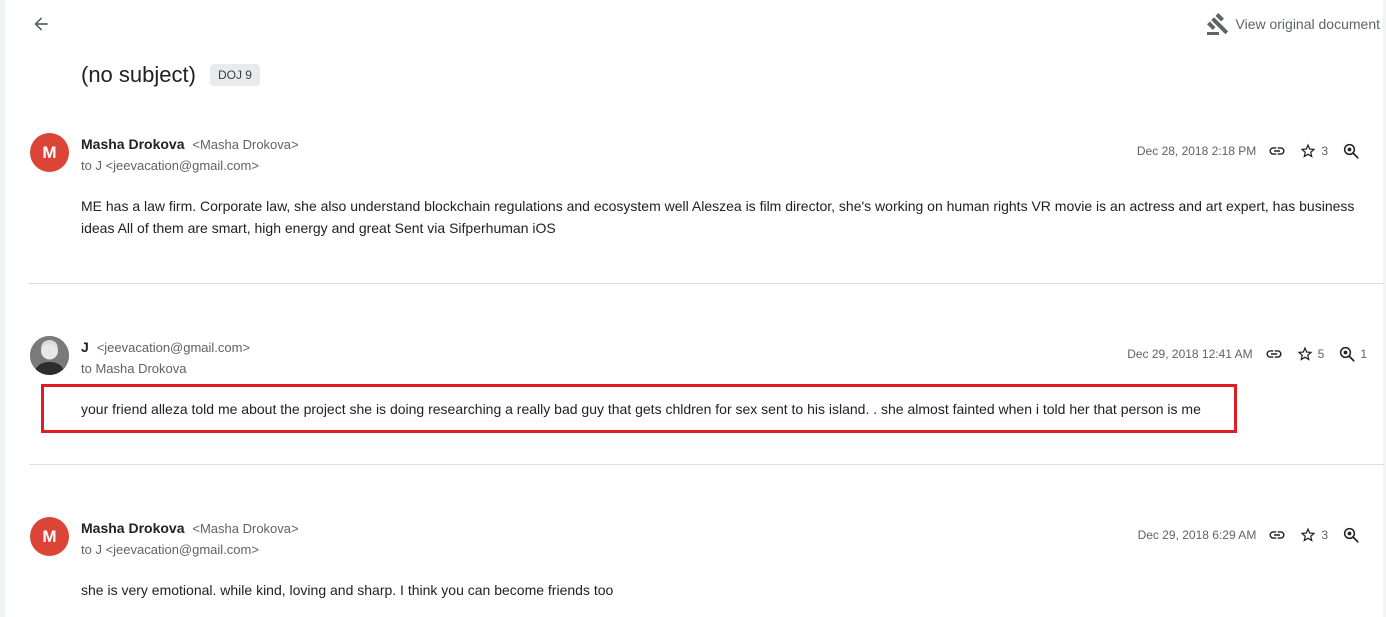 The width and height of the screenshot is (1386, 617). What do you see at coordinates (1308, 24) in the screenshot?
I see `view-original-label: View original document` at bounding box center [1308, 24].